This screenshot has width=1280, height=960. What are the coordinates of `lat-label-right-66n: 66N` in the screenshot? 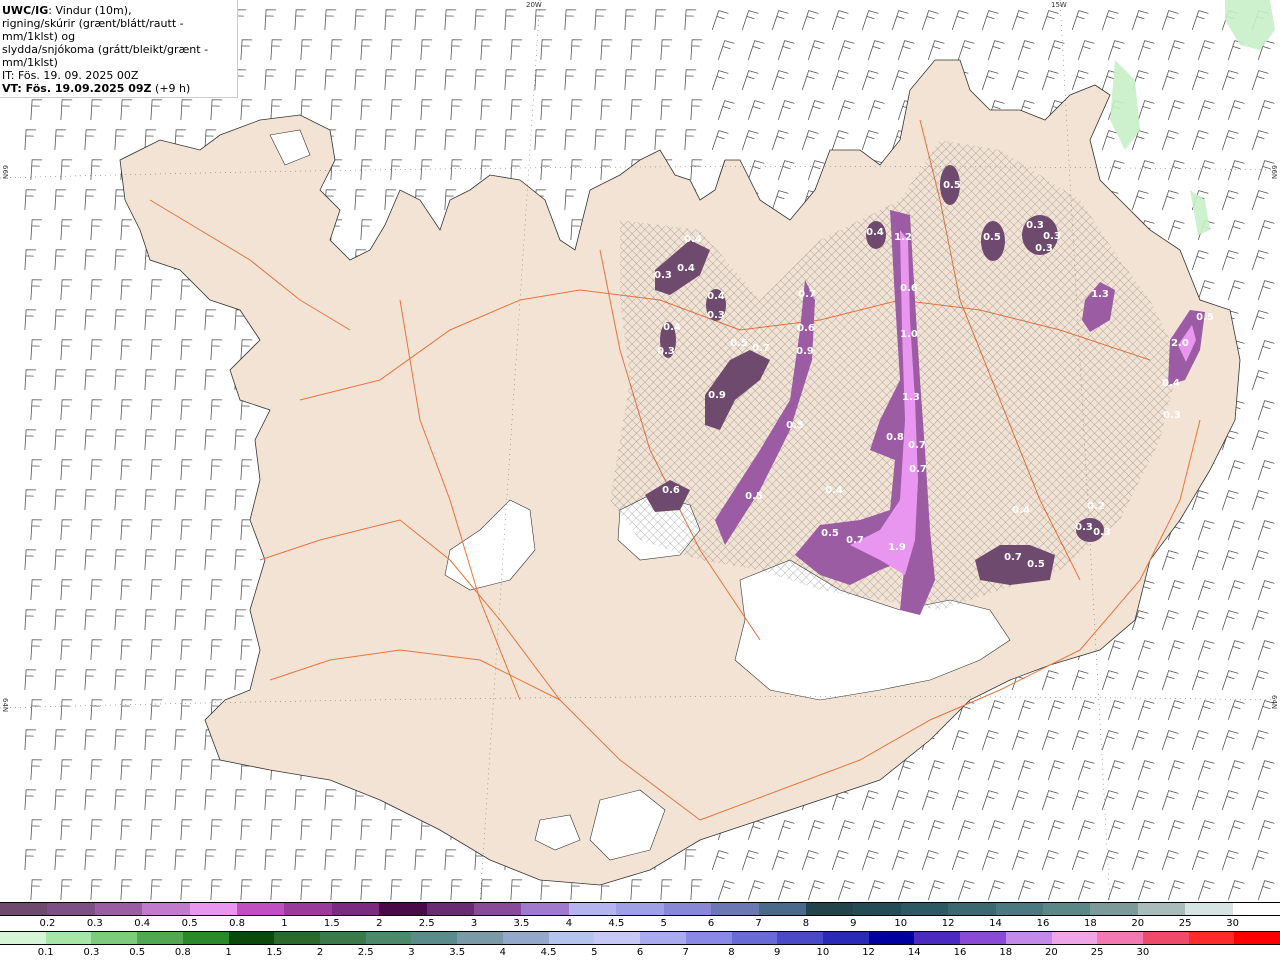 It's located at (1274, 172).